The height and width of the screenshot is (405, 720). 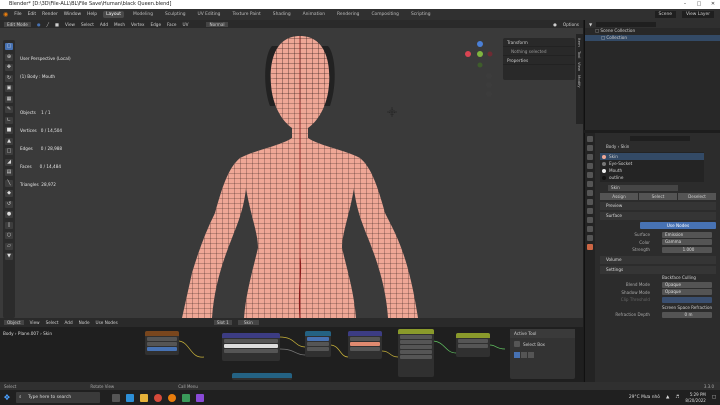 I want to click on edge-icon, so click(x=130, y=397).